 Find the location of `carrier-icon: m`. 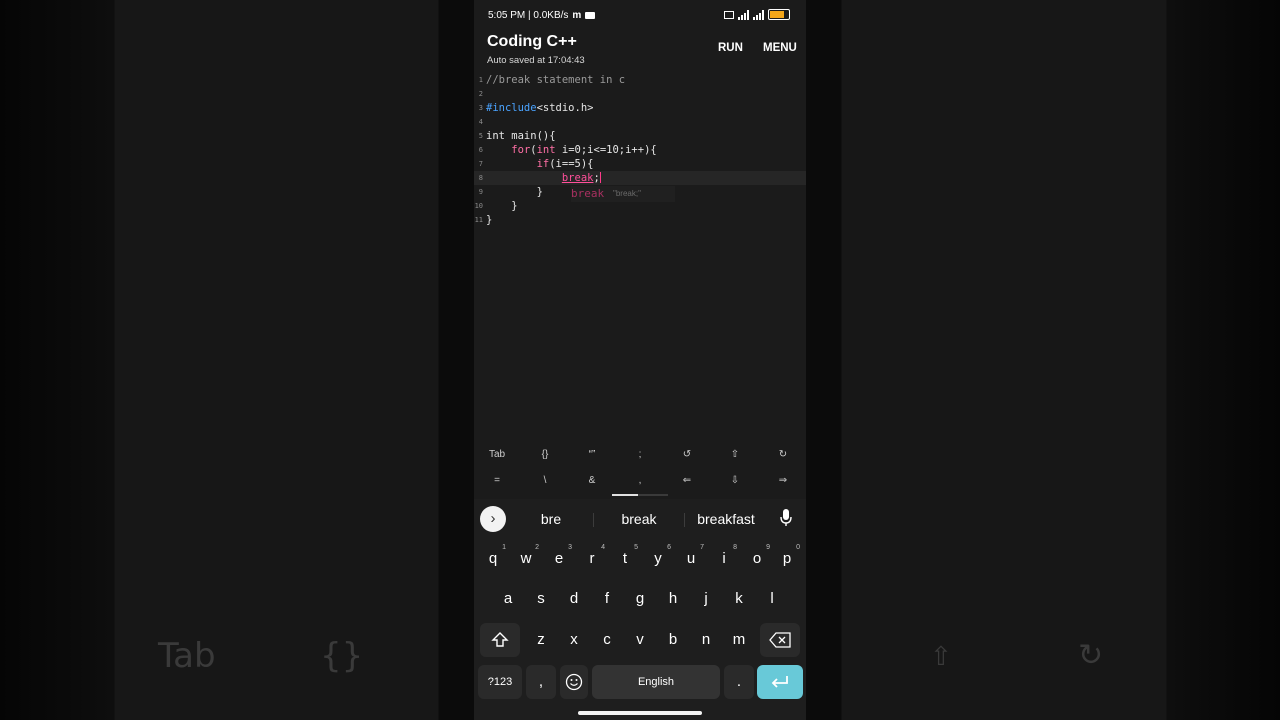

carrier-icon: m is located at coordinates (577, 15).